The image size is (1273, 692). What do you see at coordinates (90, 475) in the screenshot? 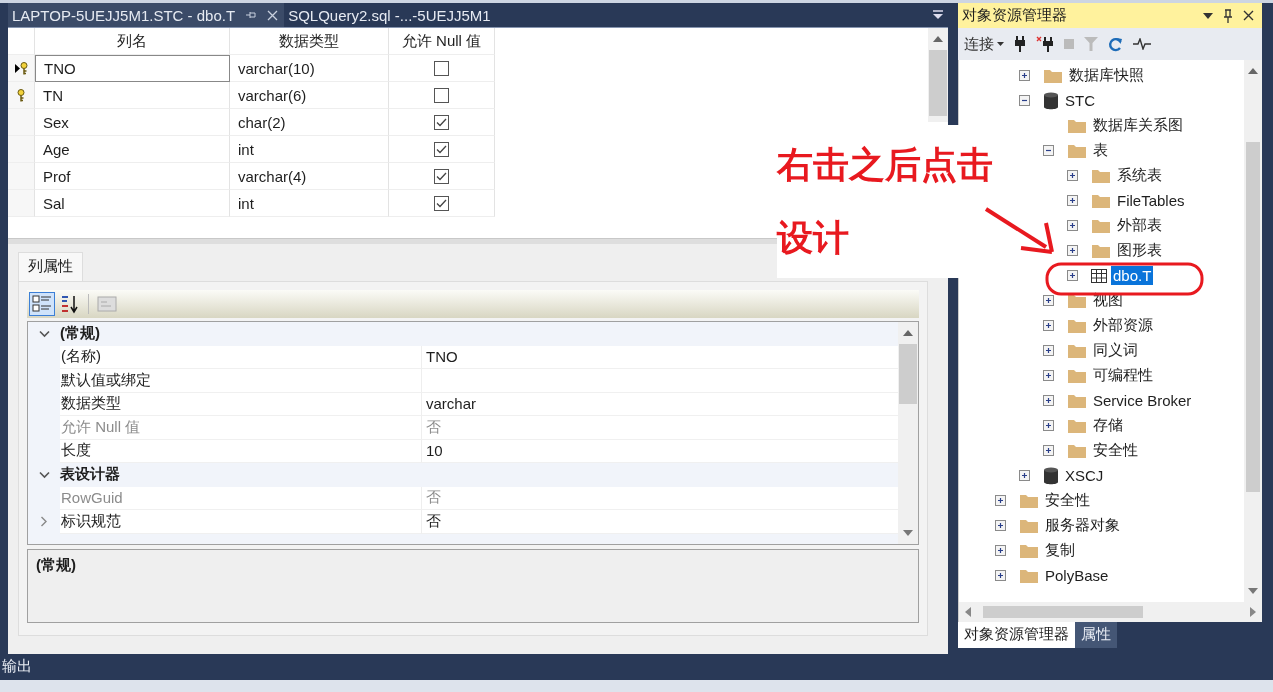
I see `category-label: 表设计器` at bounding box center [90, 475].